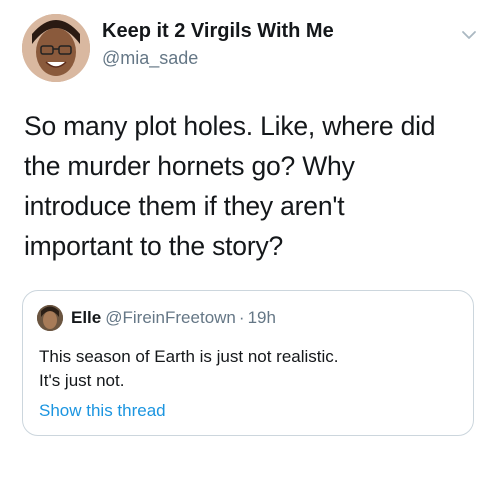 This screenshot has height=478, width=500. I want to click on chevron-down-icon, so click(469, 35).